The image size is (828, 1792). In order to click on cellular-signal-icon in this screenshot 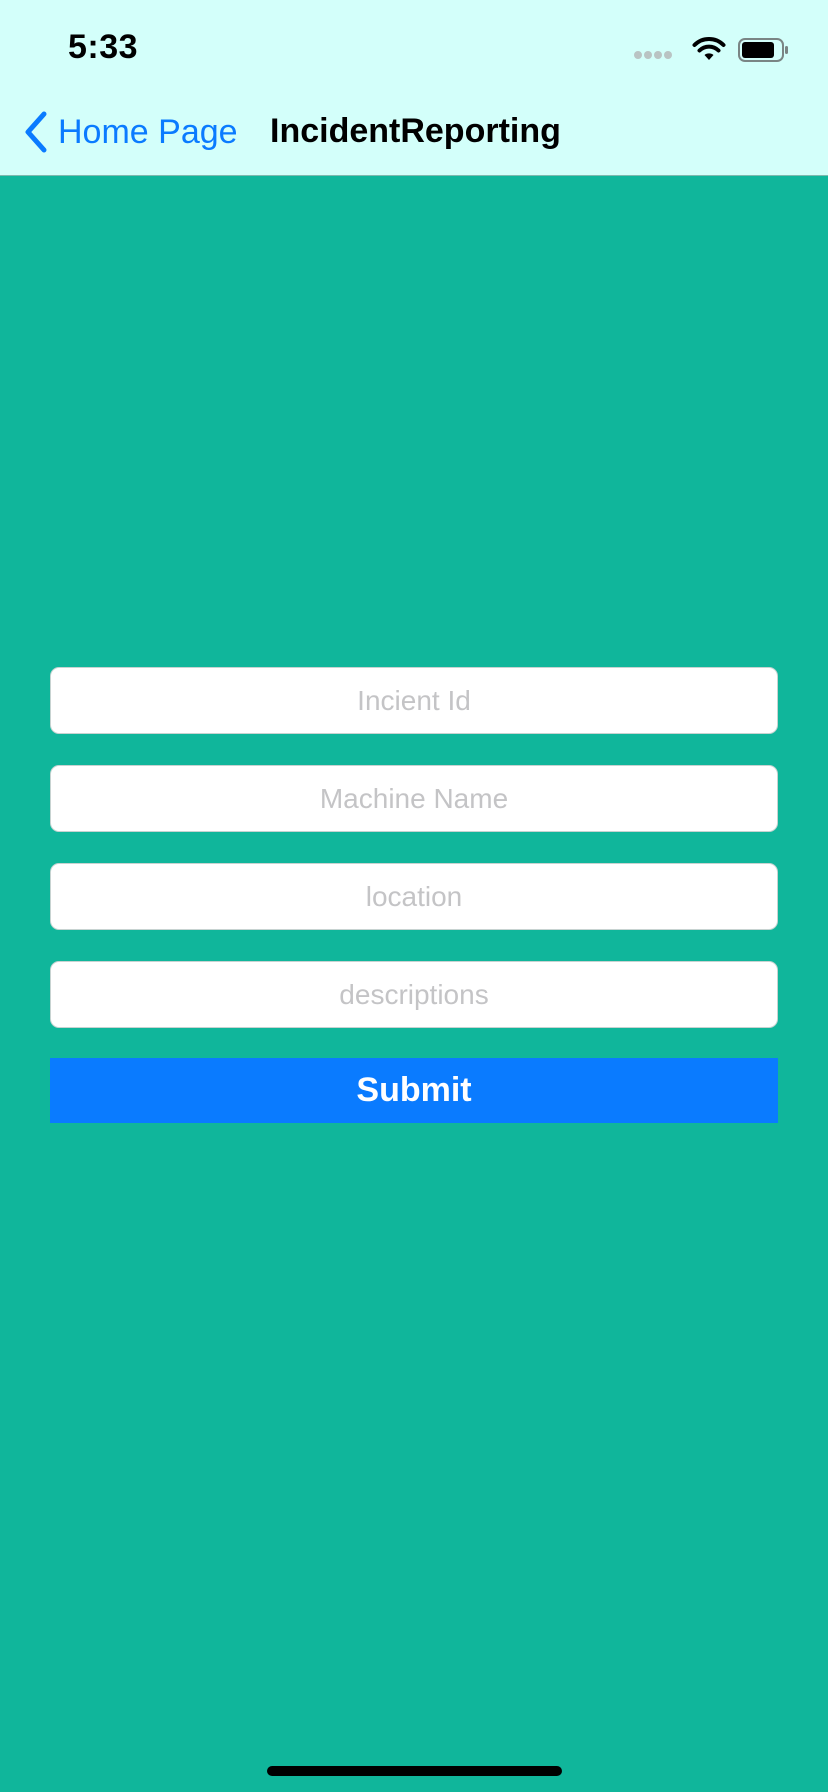, I will do `click(654, 55)`.